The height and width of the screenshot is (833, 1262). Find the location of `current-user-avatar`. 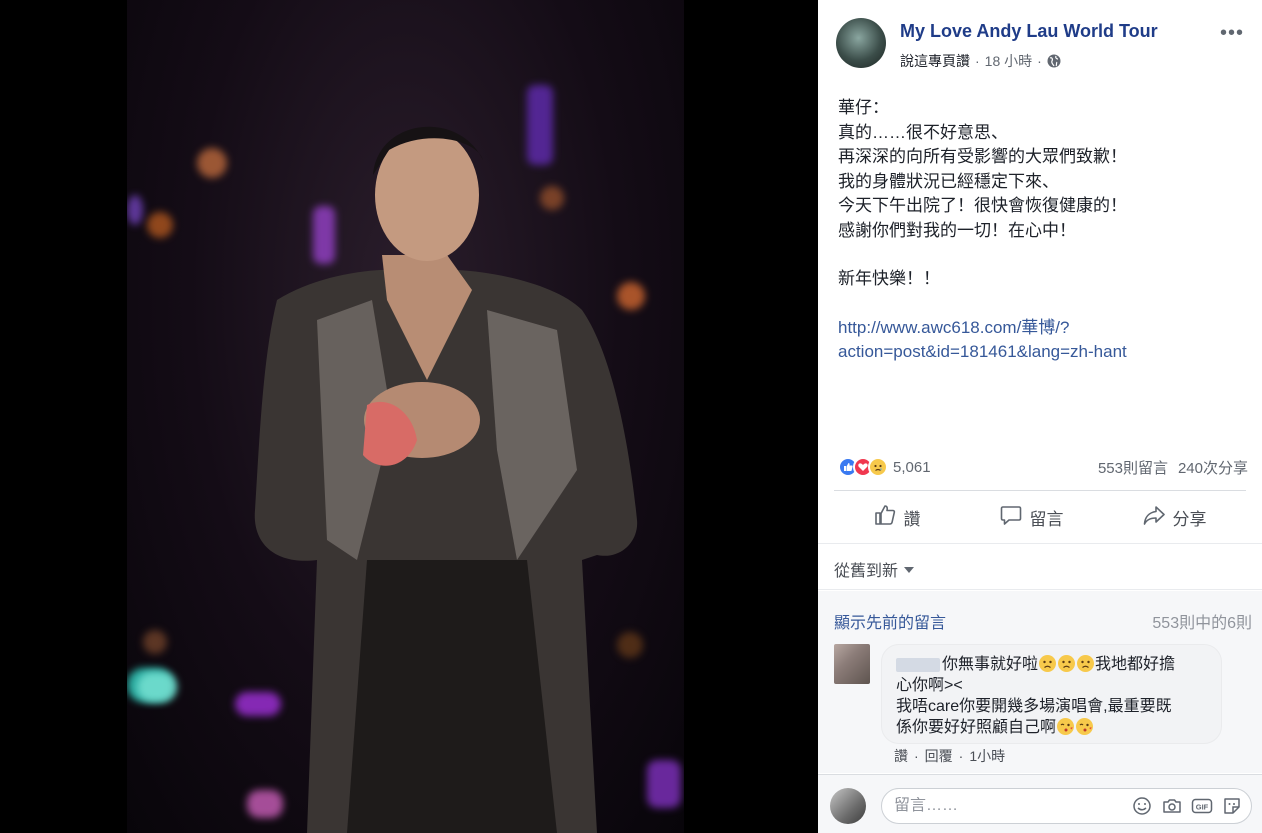

current-user-avatar is located at coordinates (848, 806).